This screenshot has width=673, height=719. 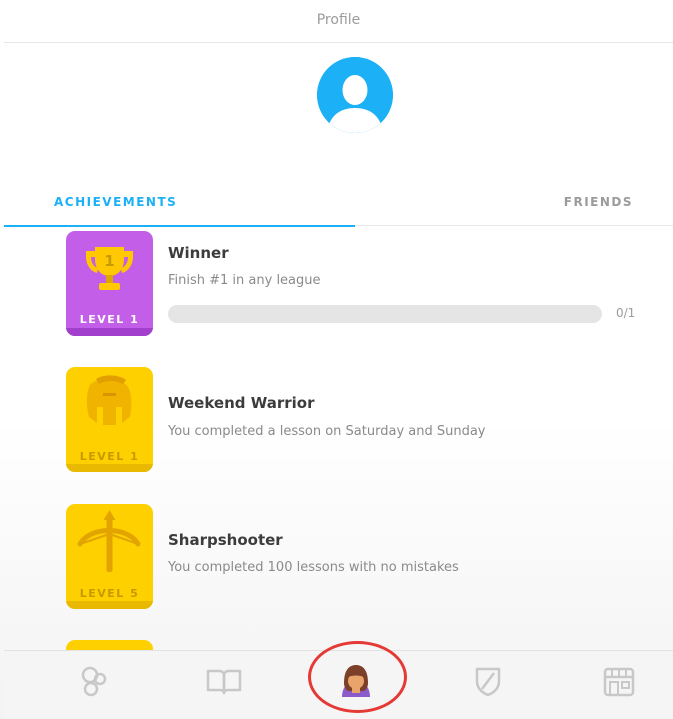 What do you see at coordinates (338, 21) in the screenshot?
I see `page-title: Profile` at bounding box center [338, 21].